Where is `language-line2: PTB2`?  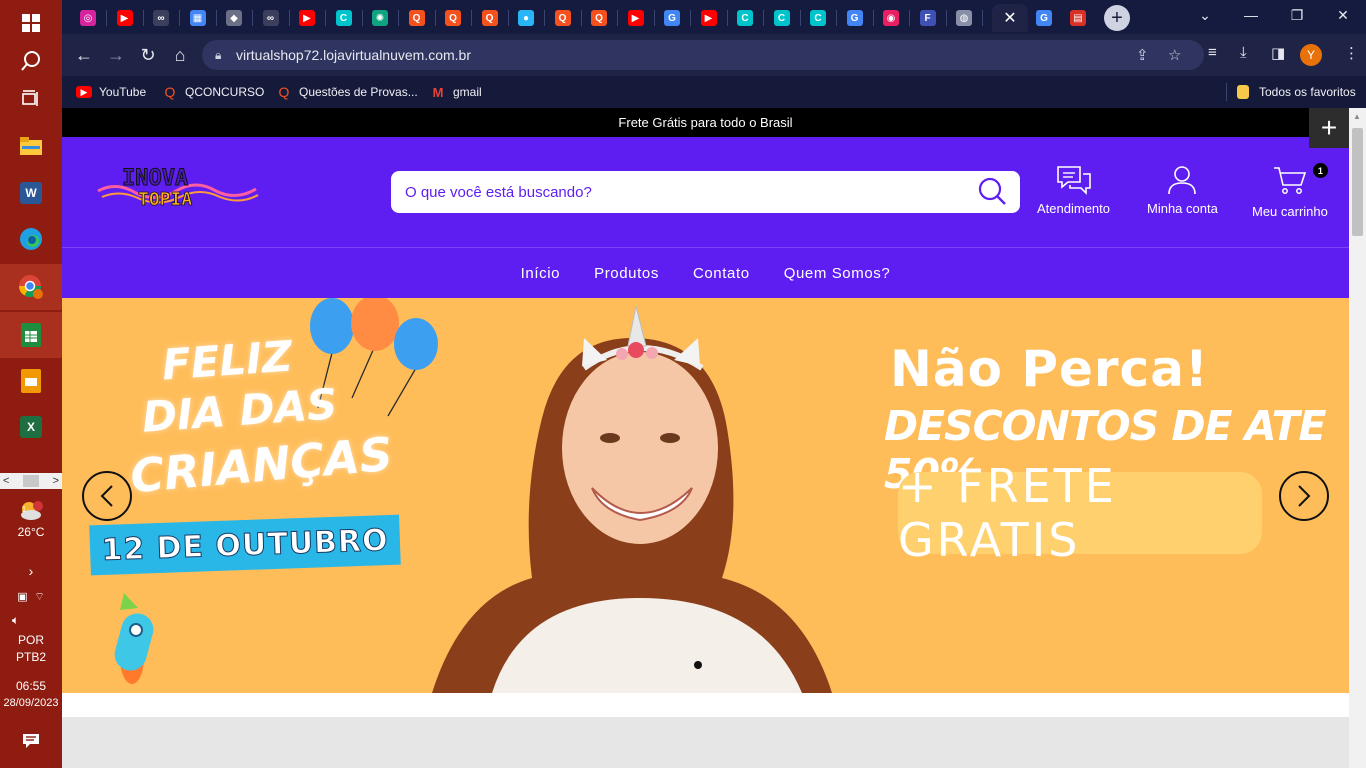
language-line2: PTB2 is located at coordinates (31, 657).